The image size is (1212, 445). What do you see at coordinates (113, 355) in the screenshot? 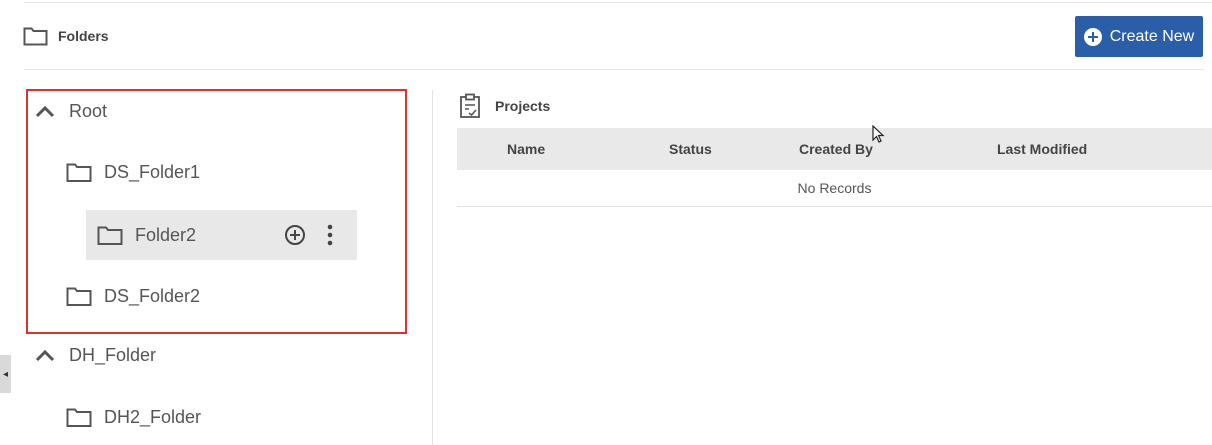
I see `tree-node-label: DH_Folder` at bounding box center [113, 355].